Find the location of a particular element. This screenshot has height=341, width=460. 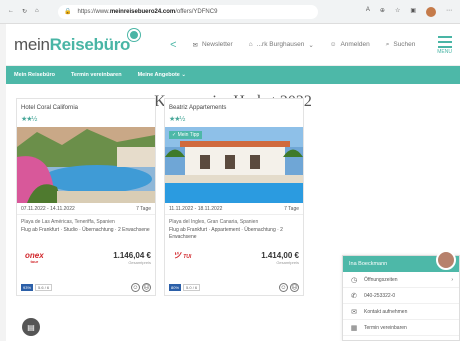

clock-icon: ◷ is located at coordinates (354, 280).